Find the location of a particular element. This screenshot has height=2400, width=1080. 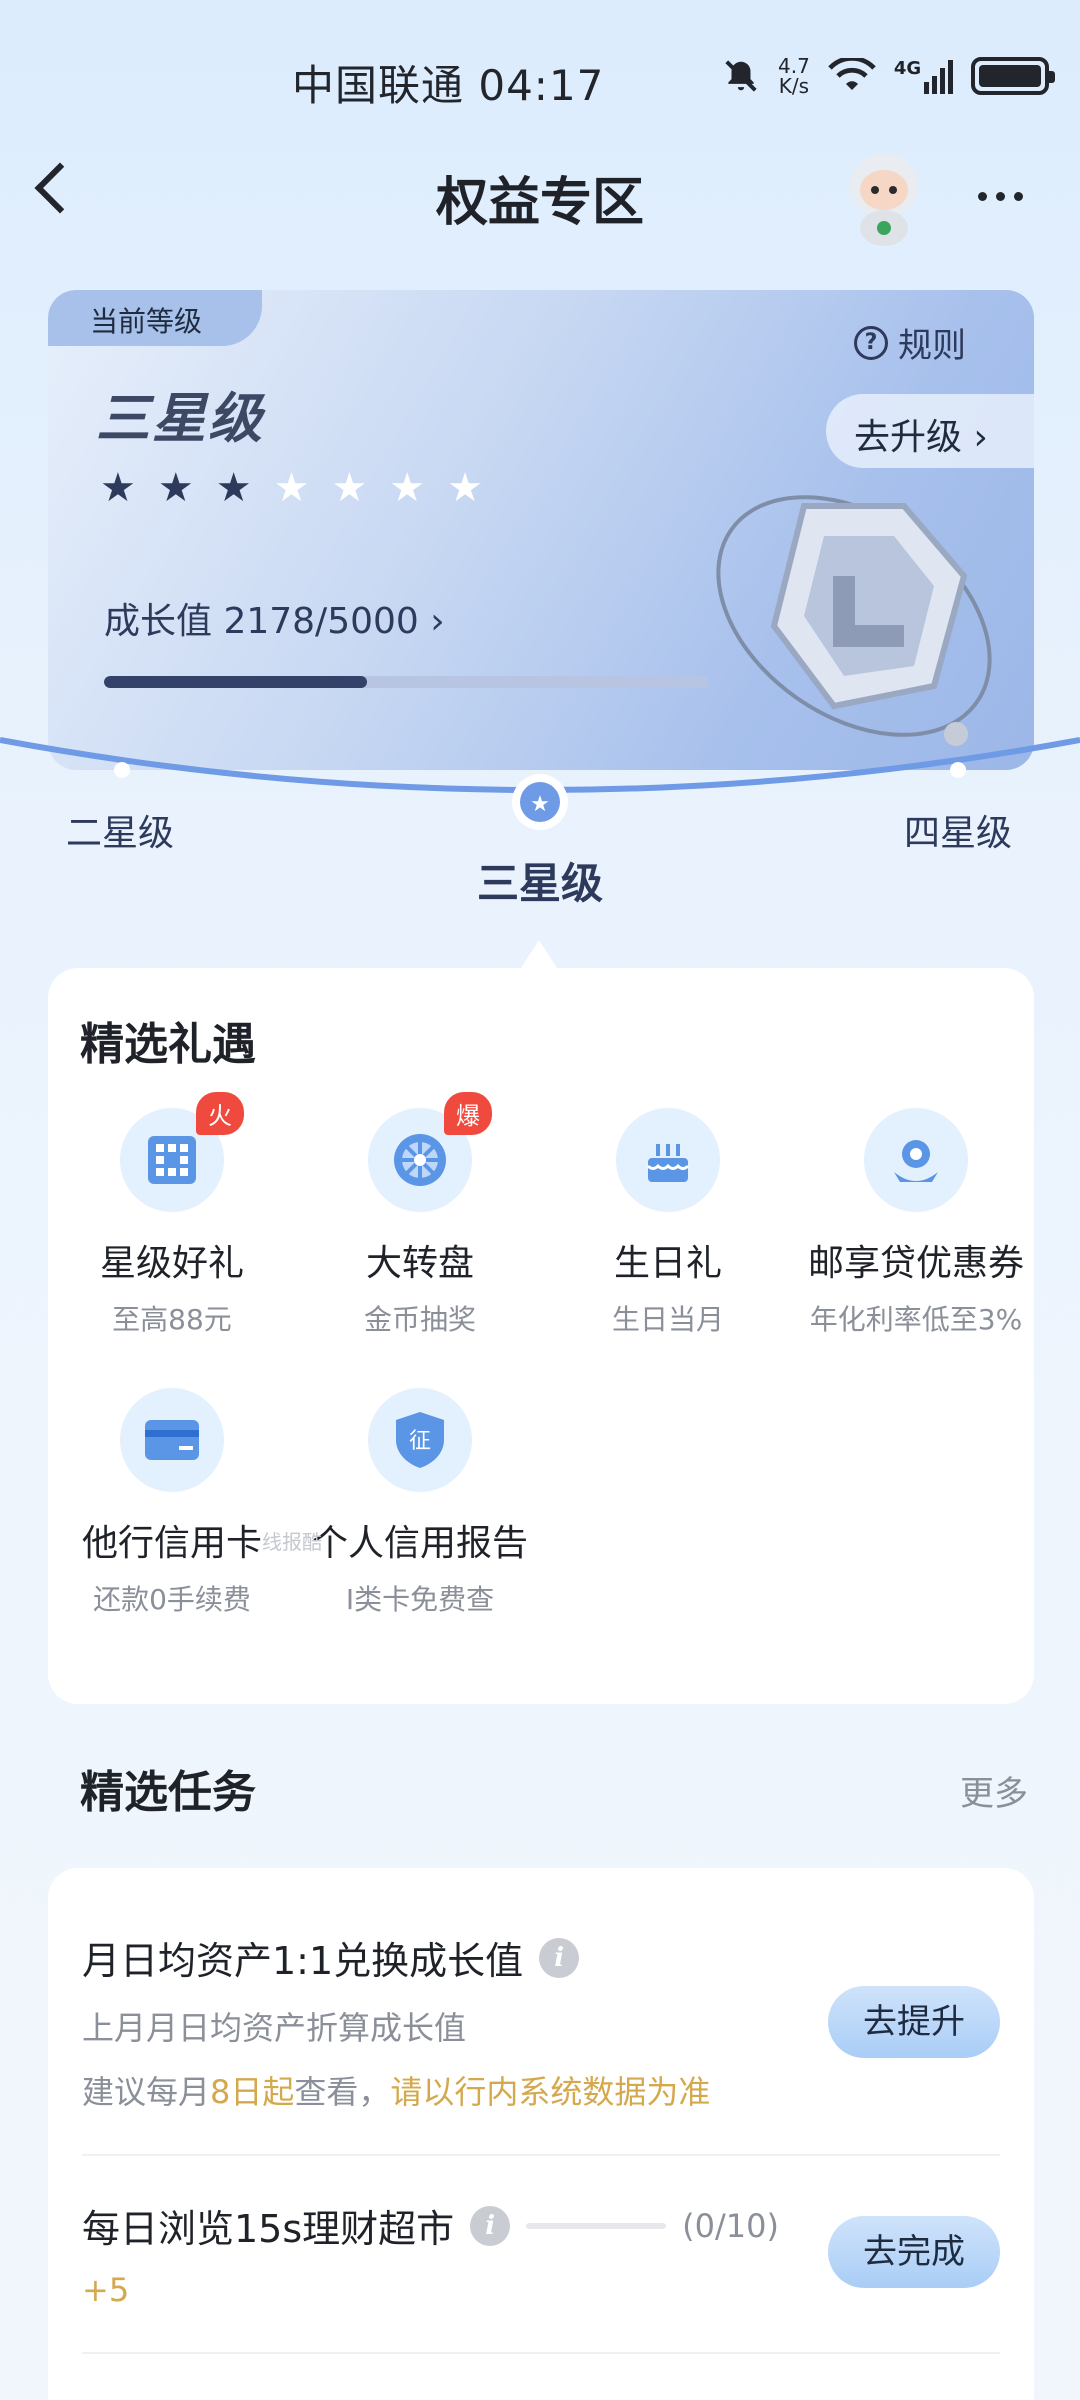

task-subtitle: 上月月日均资产折算成长值 is located at coordinates (274, 2028).